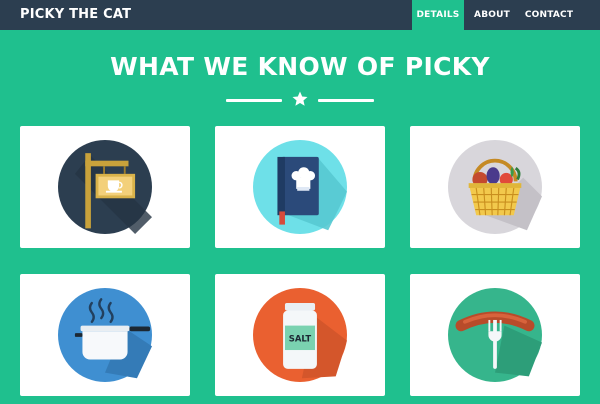  I want to click on divider-line-left, so click(254, 100).